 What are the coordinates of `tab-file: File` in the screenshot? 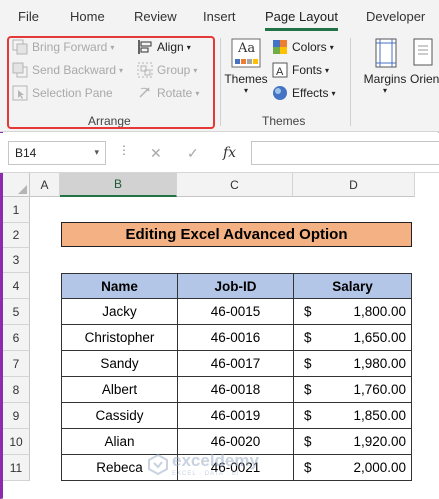 It's located at (28, 16).